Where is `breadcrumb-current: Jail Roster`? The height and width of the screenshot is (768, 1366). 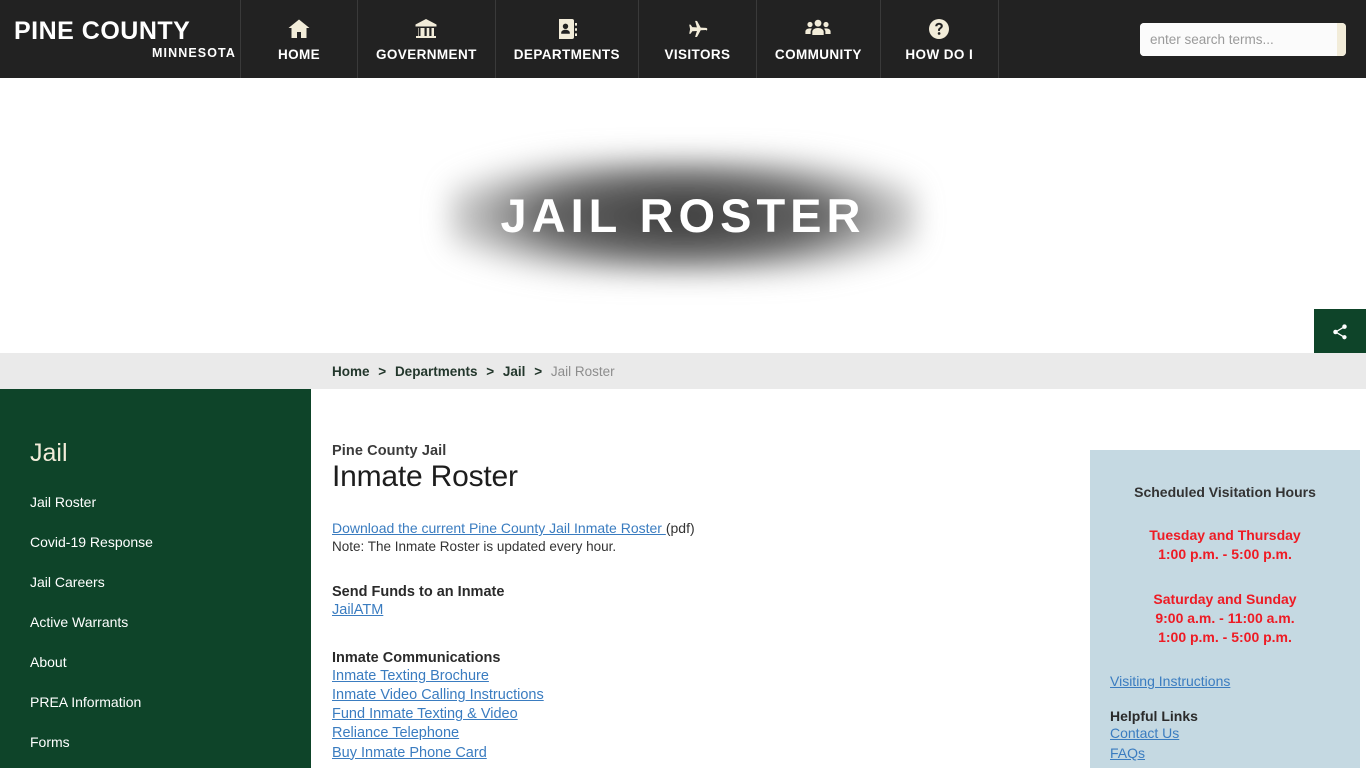
breadcrumb-current: Jail Roster is located at coordinates (582, 371).